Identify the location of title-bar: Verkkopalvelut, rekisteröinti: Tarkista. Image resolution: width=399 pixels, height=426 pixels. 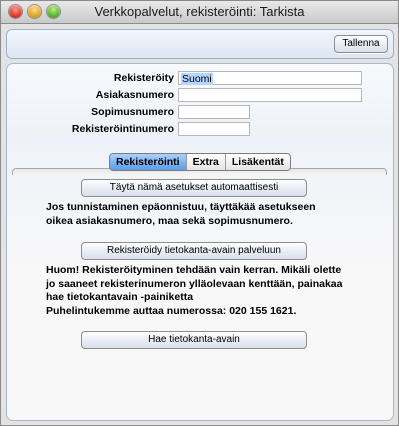
(199, 12).